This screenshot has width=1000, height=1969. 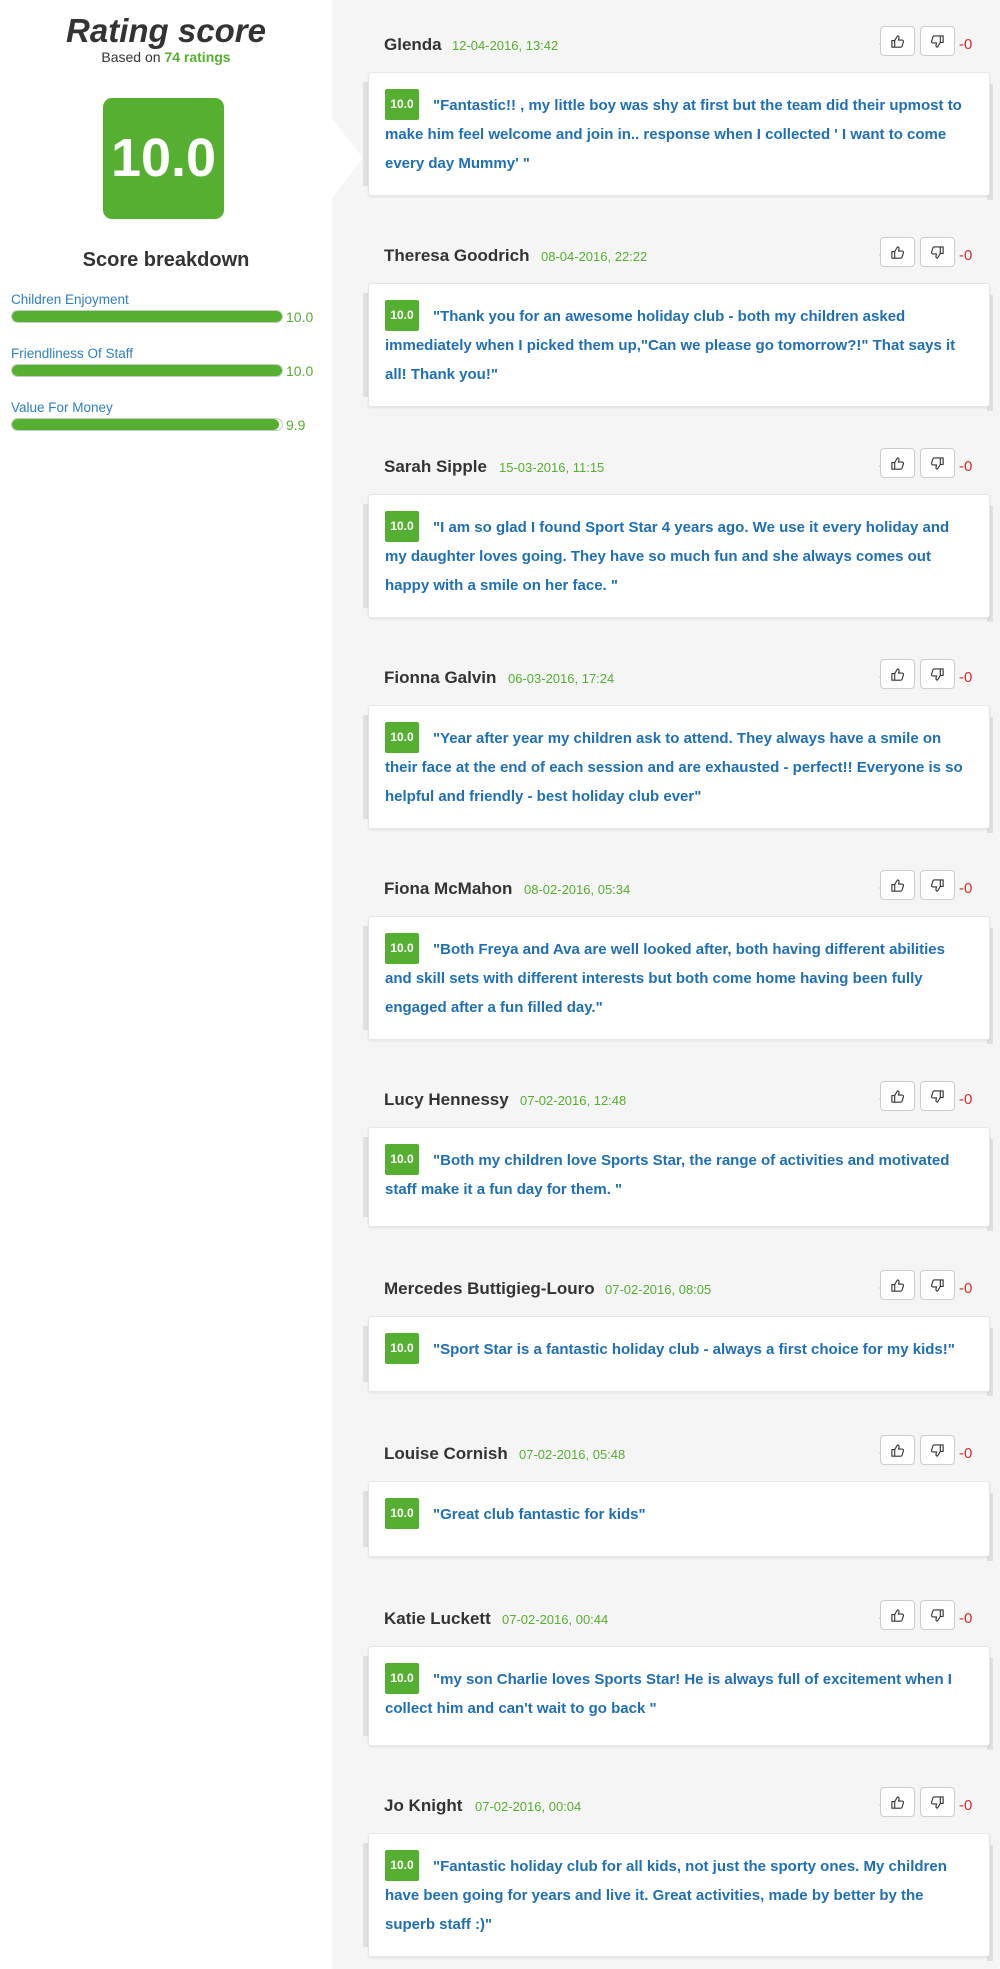 I want to click on based-on-prefix: Based on, so click(x=131, y=57).